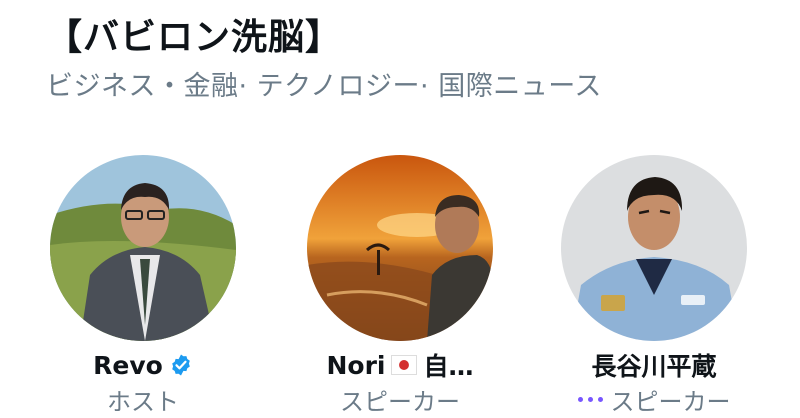 The image size is (800, 418). Describe the element at coordinates (590, 399) in the screenshot. I see `speaking-indicator-icon` at that location.